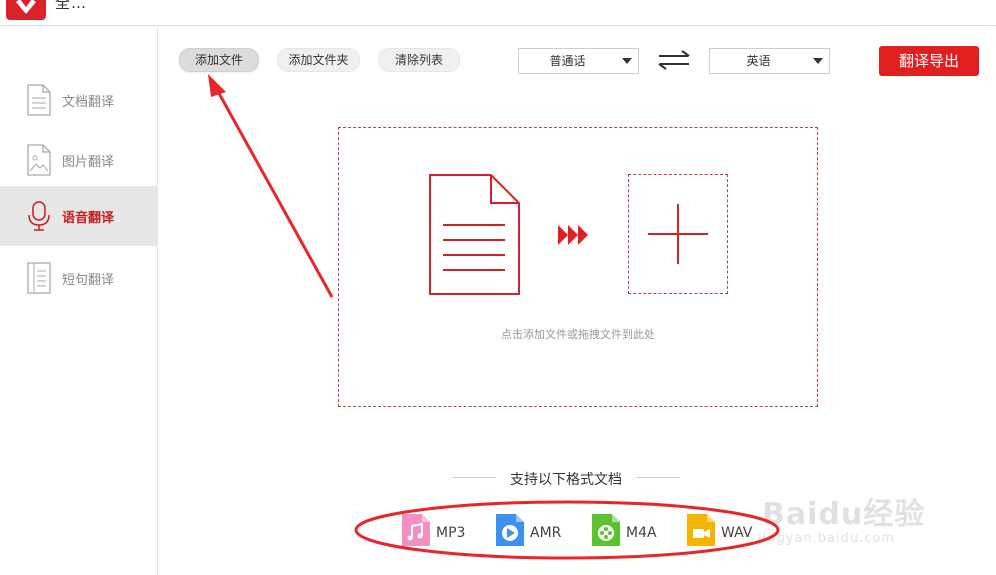 The height and width of the screenshot is (575, 996). I want to click on baidu-watermark: Baidu经验 jingyan.baidu.com, so click(860, 522).